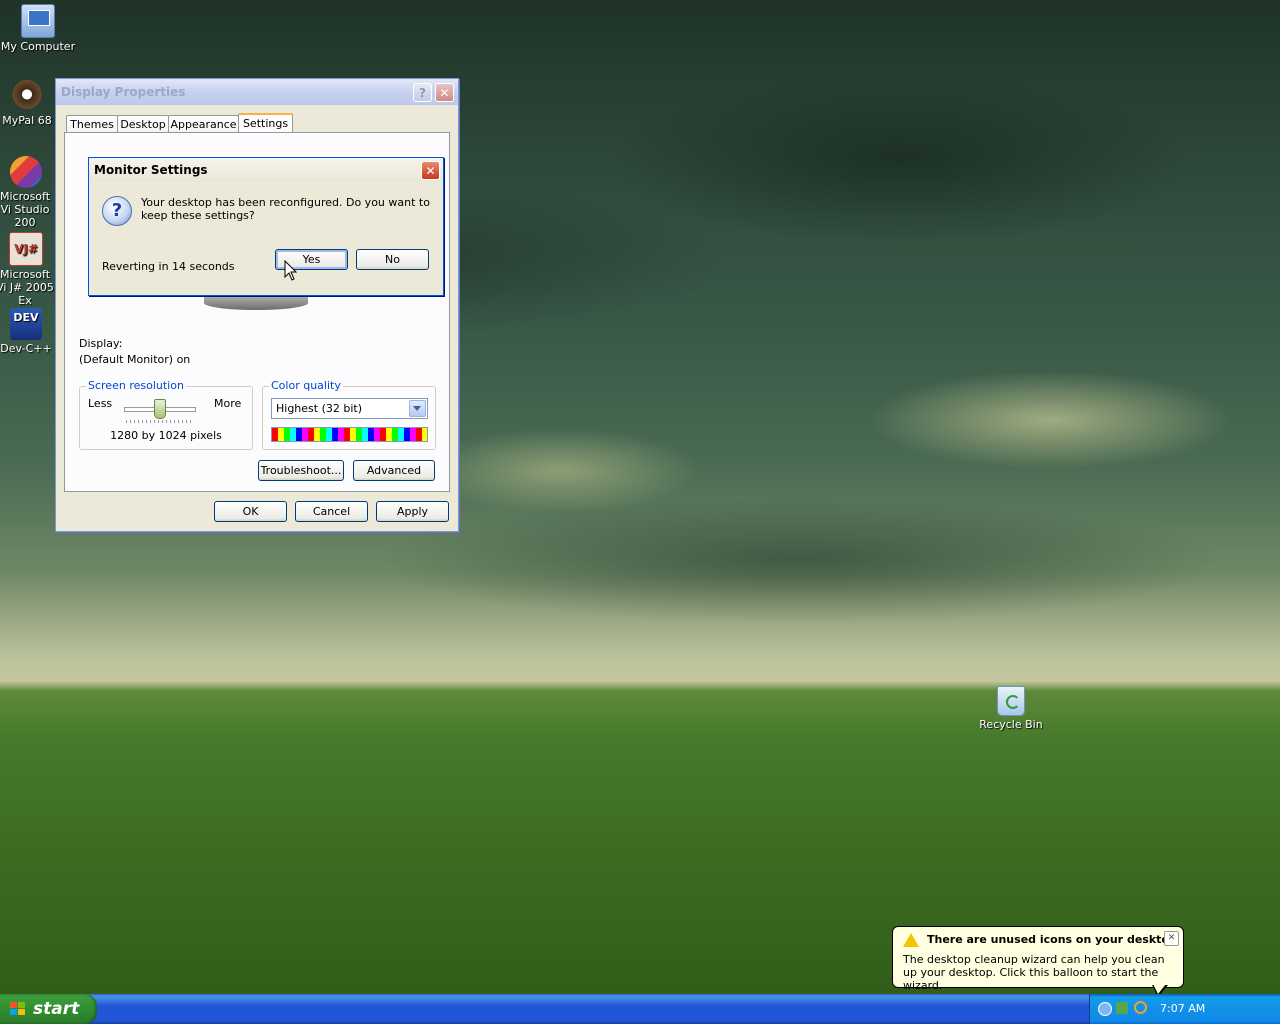 Image resolution: width=1280 pixels, height=1024 pixels. Describe the element at coordinates (26, 348) in the screenshot. I see `desktop-icon-label: Dev-C++` at that location.